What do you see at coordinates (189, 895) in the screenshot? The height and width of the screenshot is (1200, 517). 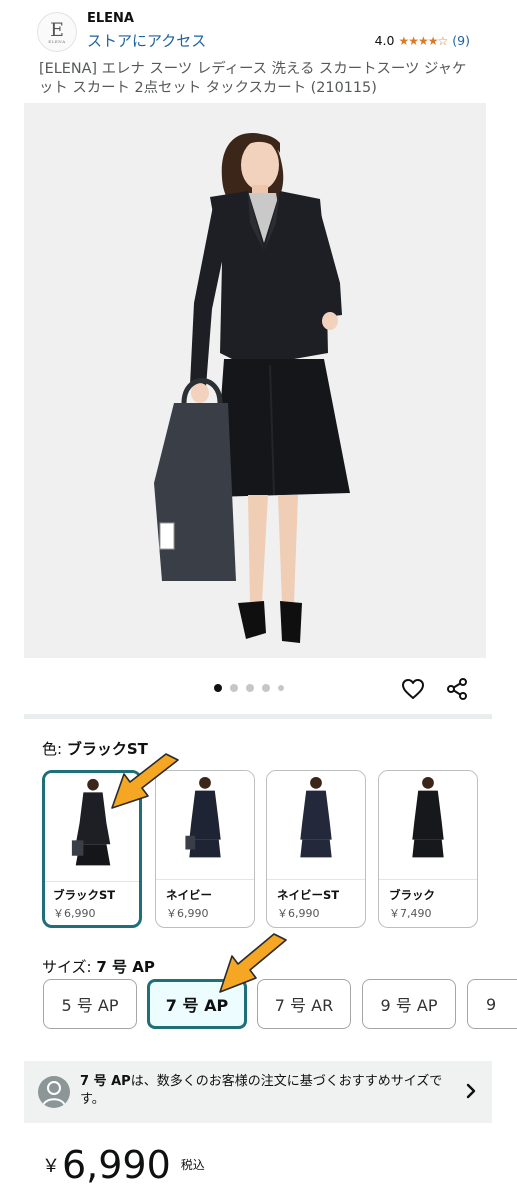 I see `swatch-name: ネイビー` at bounding box center [189, 895].